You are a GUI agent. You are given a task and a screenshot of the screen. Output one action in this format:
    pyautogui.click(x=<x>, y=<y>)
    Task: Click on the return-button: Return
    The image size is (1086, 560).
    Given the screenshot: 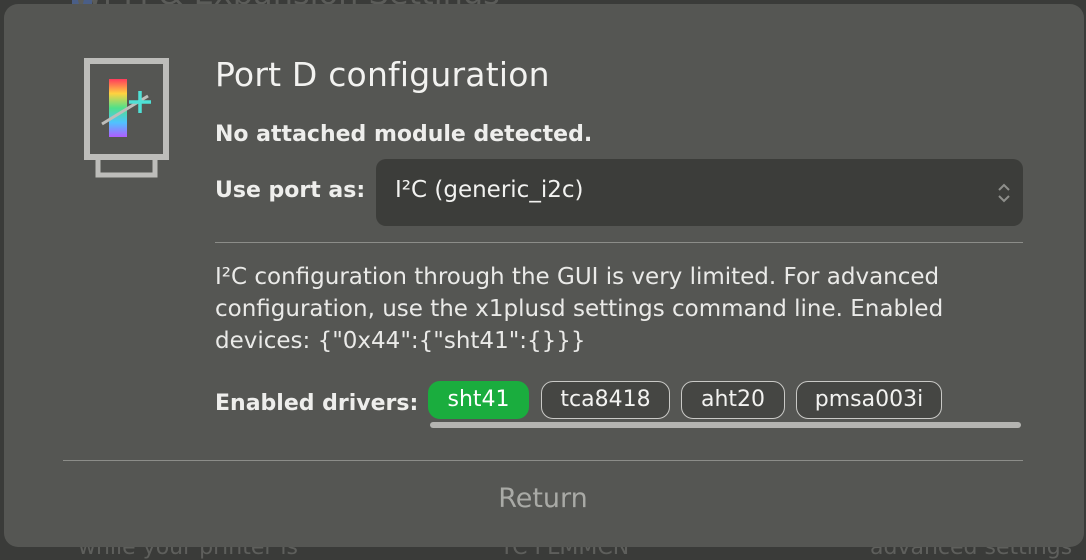 What is the action you would take?
    pyautogui.click(x=543, y=498)
    